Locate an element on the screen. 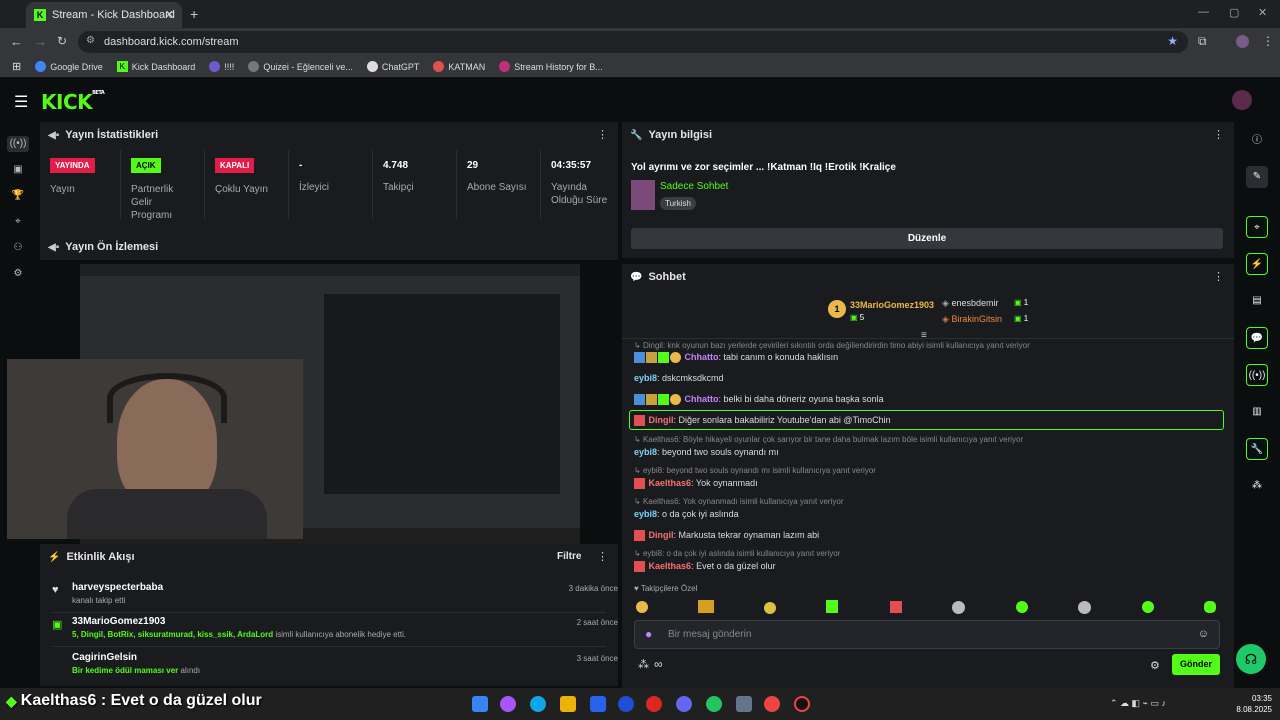  chrome-alt-icon is located at coordinates (772, 704).